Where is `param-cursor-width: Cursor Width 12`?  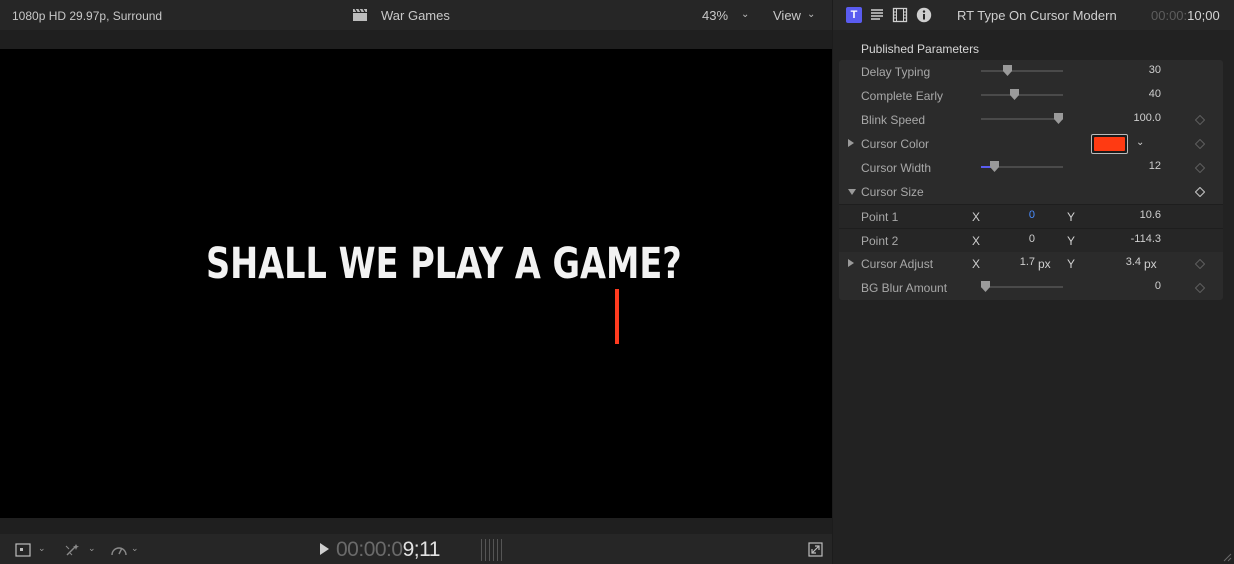
param-cursor-width: Cursor Width 12 is located at coordinates (1031, 168).